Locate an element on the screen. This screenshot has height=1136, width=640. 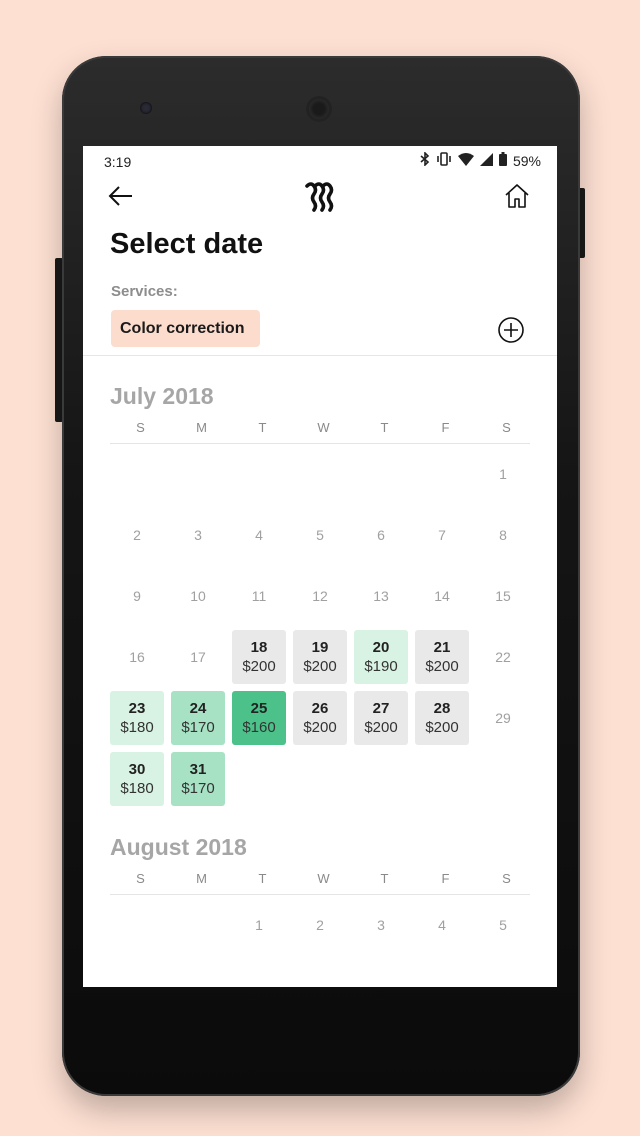
brand-logo-icon is located at coordinates (319, 197).